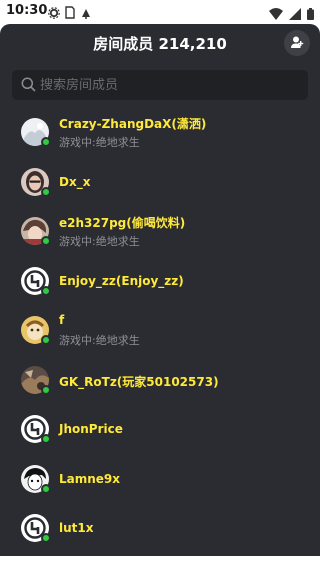 The image size is (320, 568). I want to click on member-item: Lamne9x, so click(160, 480).